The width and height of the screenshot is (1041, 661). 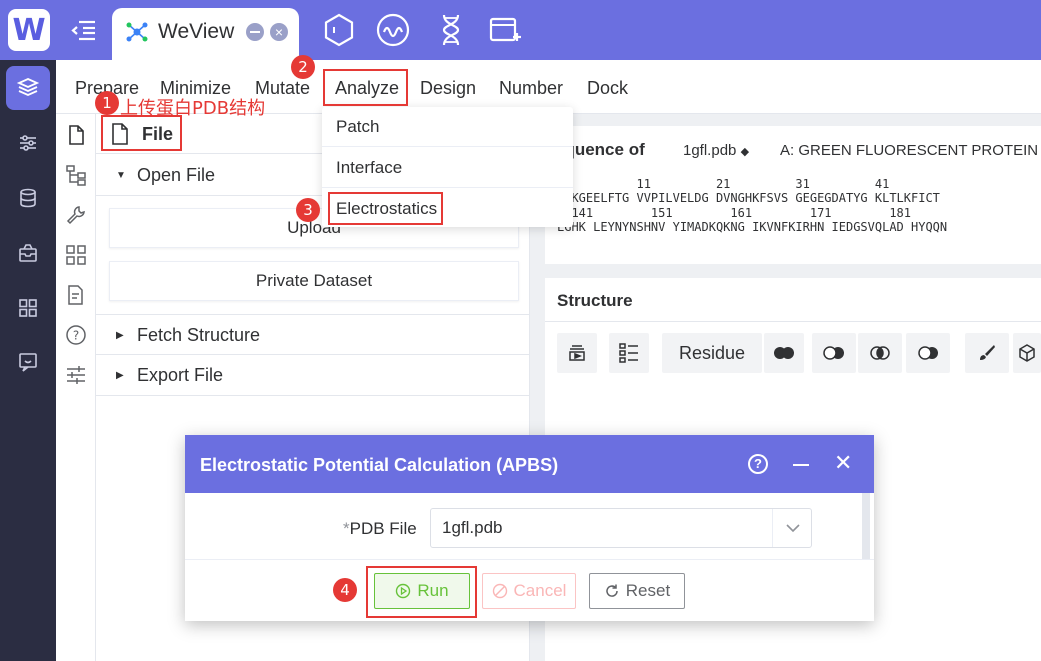 I want to click on sequence-chain-value: A: GREEN FLUORESCENT PROTEIN, so click(x=909, y=150).